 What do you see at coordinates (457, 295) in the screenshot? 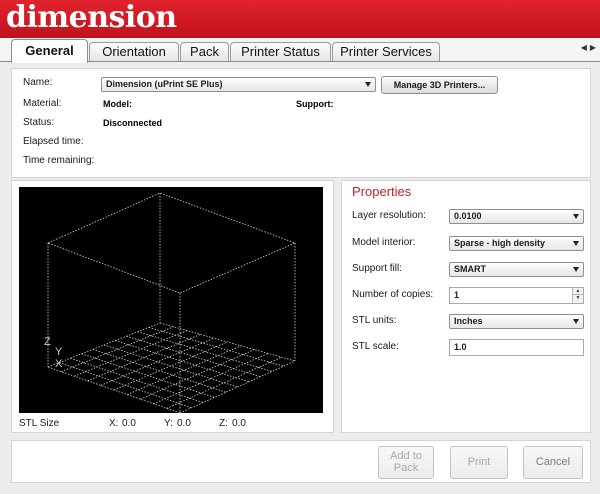
I see `copies-value: 1` at bounding box center [457, 295].